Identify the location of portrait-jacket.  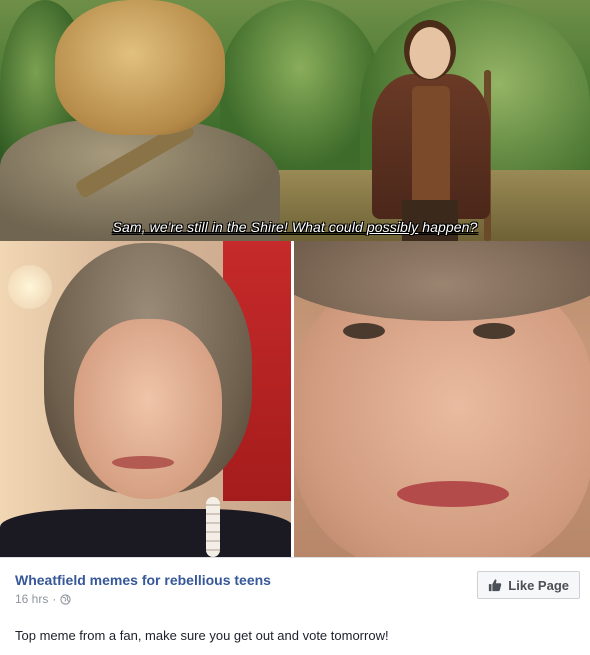
(146, 533).